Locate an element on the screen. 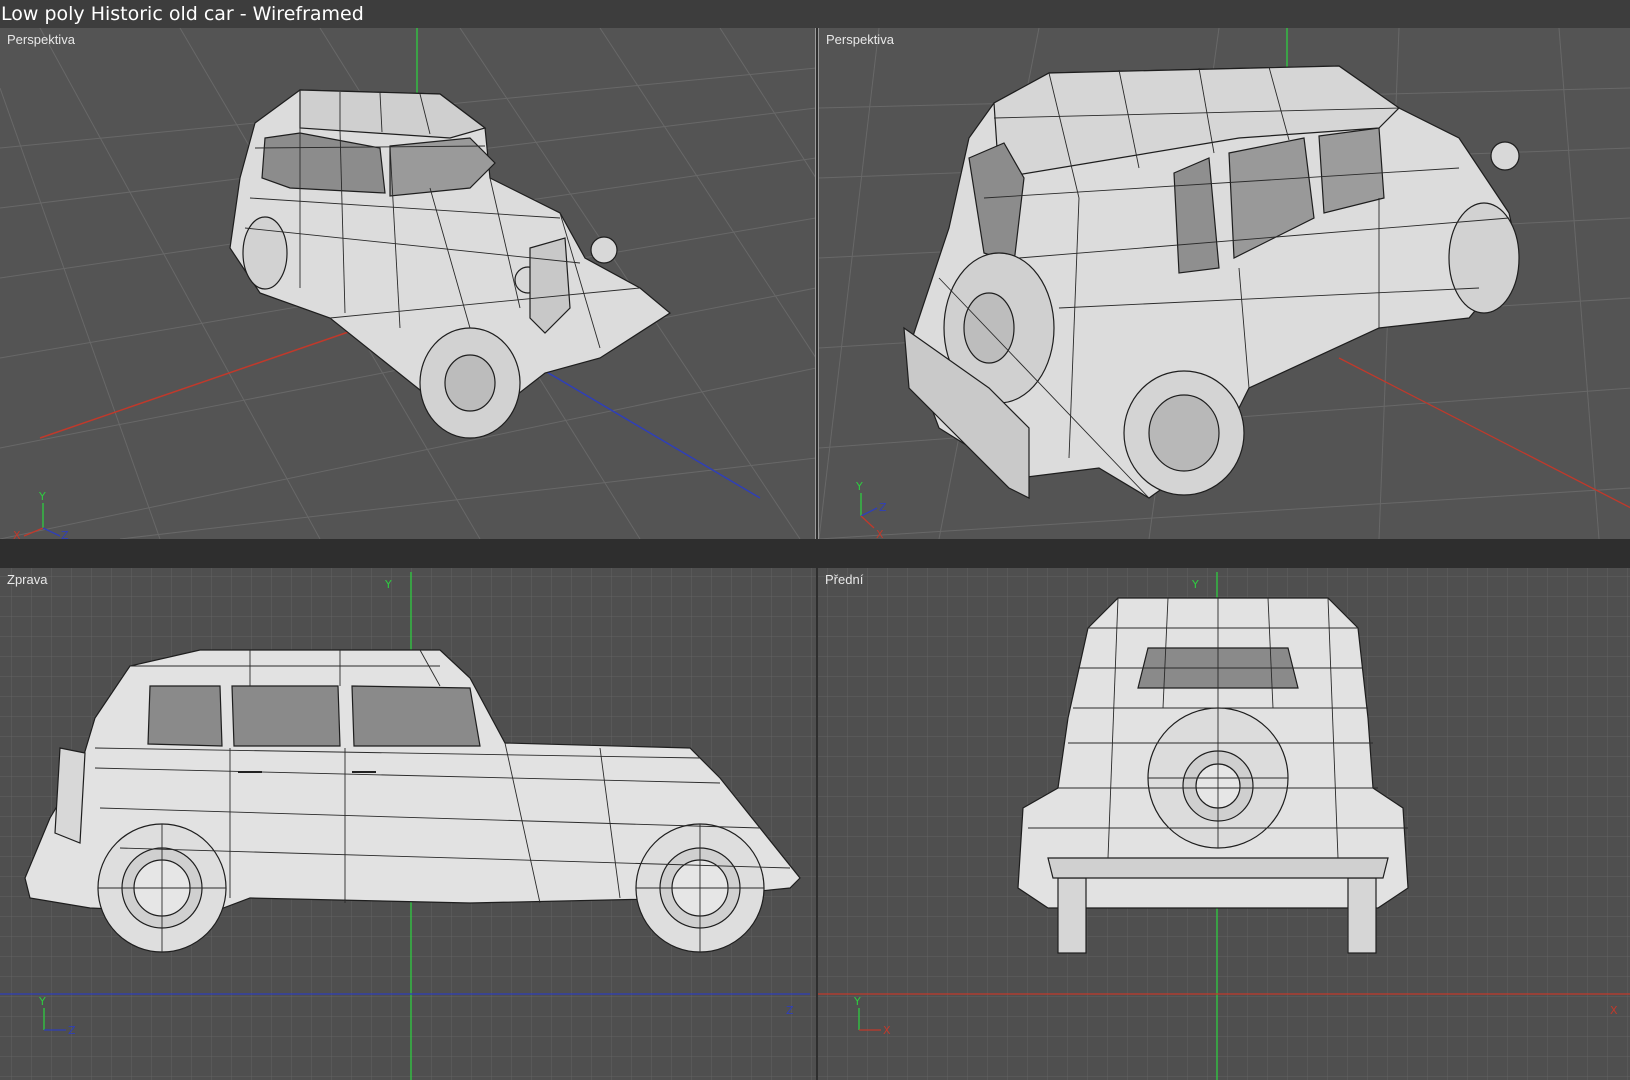 The height and width of the screenshot is (1080, 1630). axis-gizmo: Y X Z is located at coordinates (41, 514).